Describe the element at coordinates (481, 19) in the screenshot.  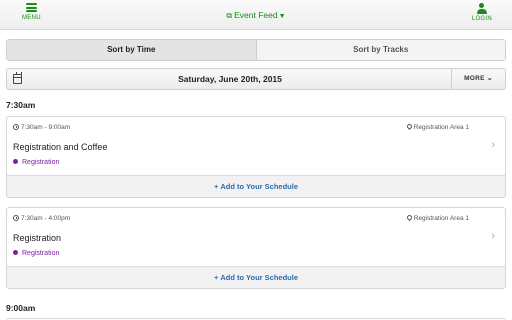
I see `login-label: LOGIN` at that location.